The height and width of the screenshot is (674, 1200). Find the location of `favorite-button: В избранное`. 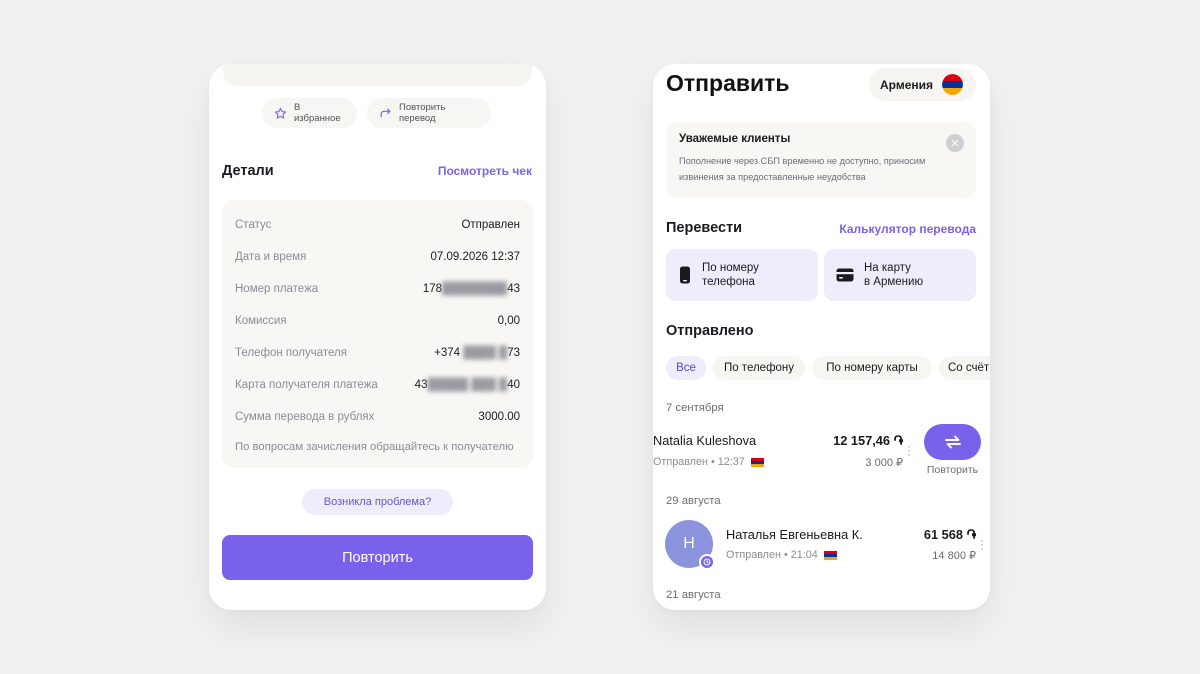

favorite-button: В избранное is located at coordinates (309, 113).